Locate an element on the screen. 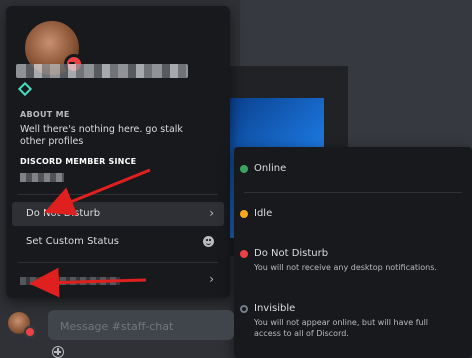 This screenshot has width=472, height=358. online-status-icon is located at coordinates (244, 169).